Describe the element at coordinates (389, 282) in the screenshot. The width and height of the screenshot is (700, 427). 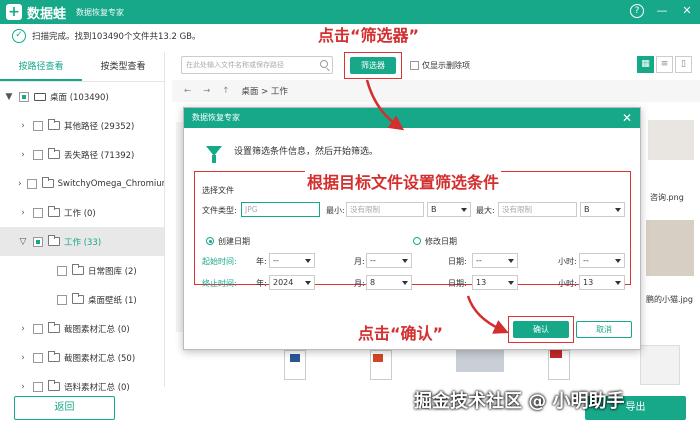
I see `end-month-select: 8` at that location.